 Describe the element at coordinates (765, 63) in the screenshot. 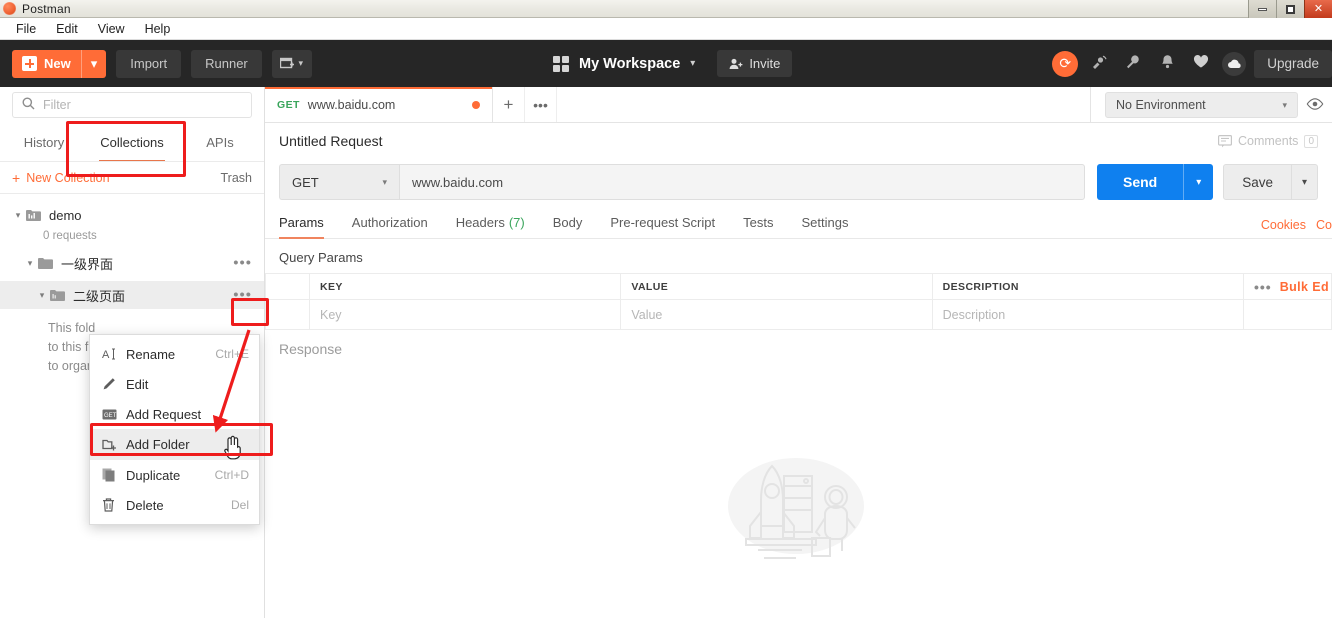

I see `invite-button-label: Invite` at that location.